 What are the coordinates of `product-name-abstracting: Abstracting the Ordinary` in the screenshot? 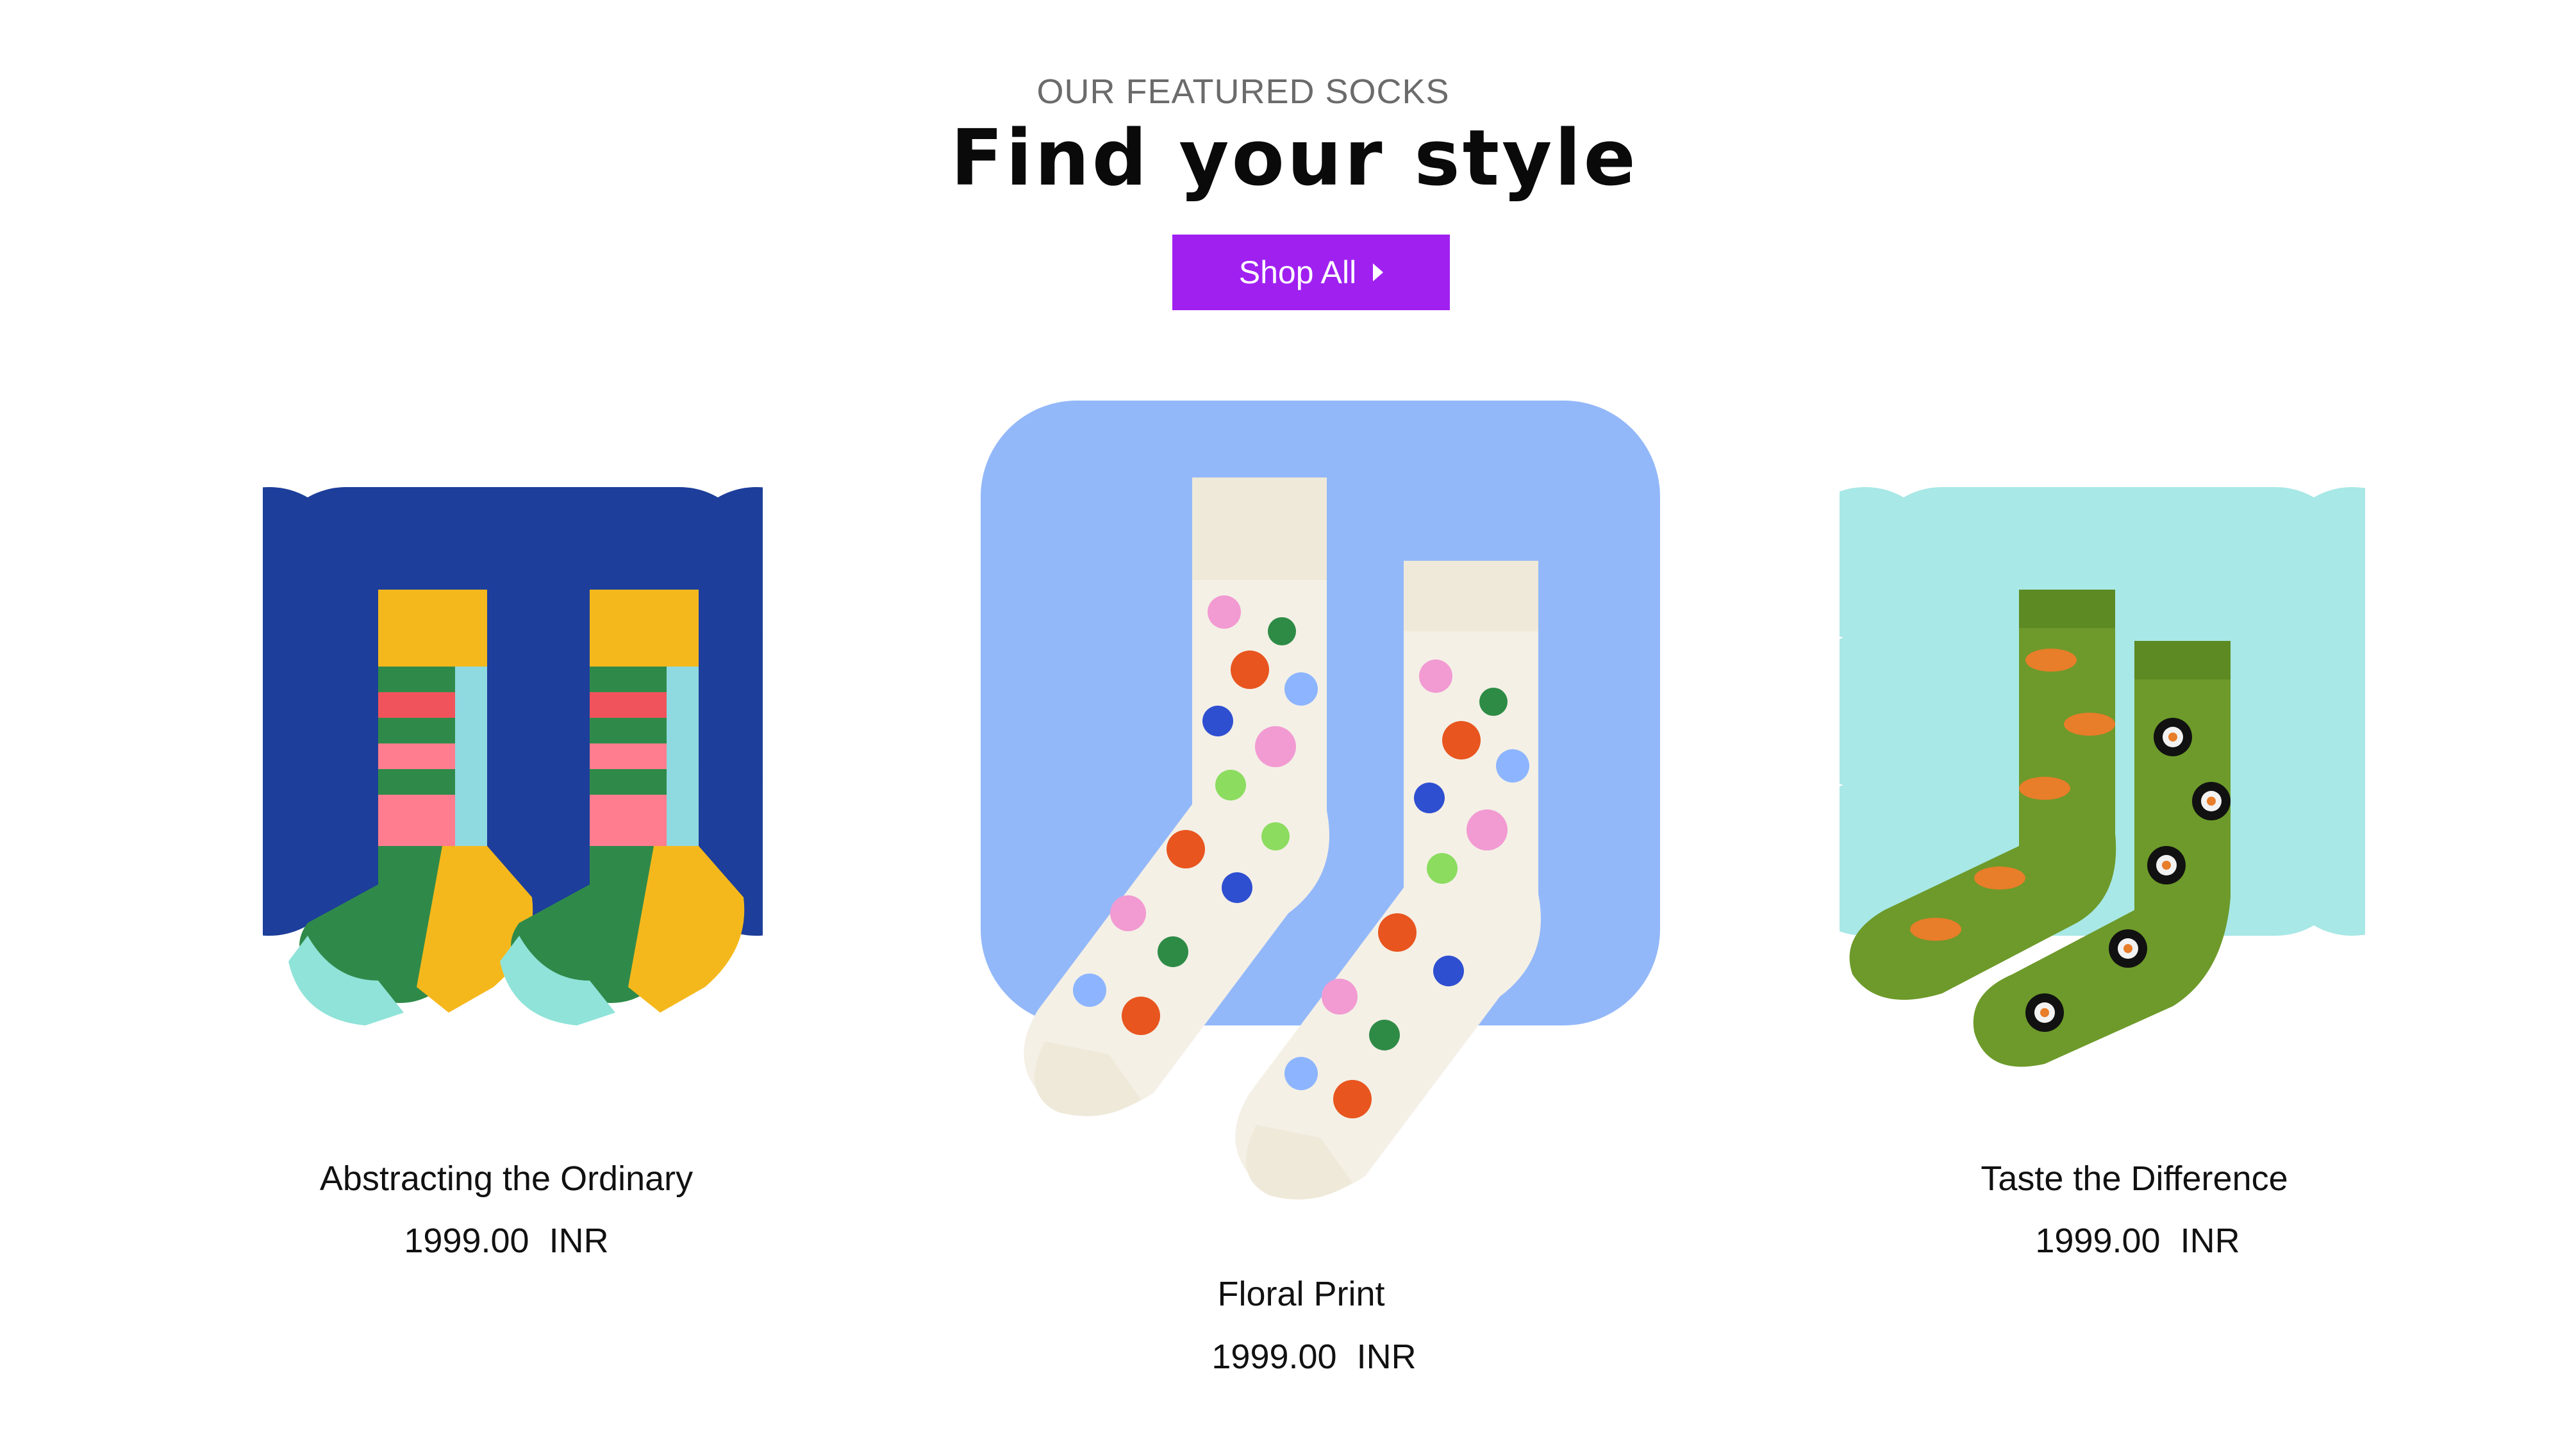 It's located at (506, 1178).